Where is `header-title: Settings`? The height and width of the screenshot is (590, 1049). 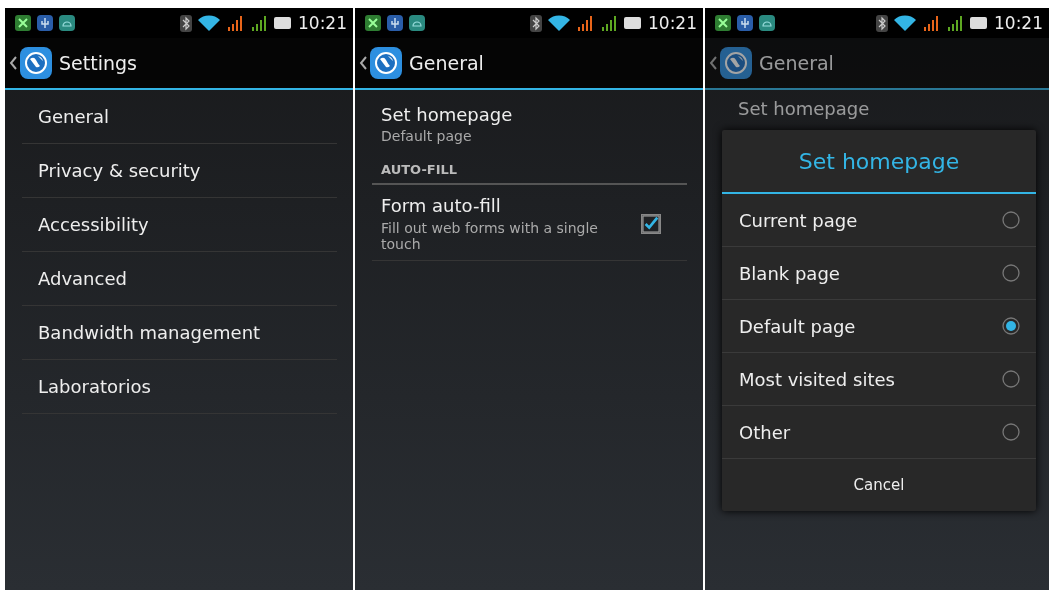 header-title: Settings is located at coordinates (98, 63).